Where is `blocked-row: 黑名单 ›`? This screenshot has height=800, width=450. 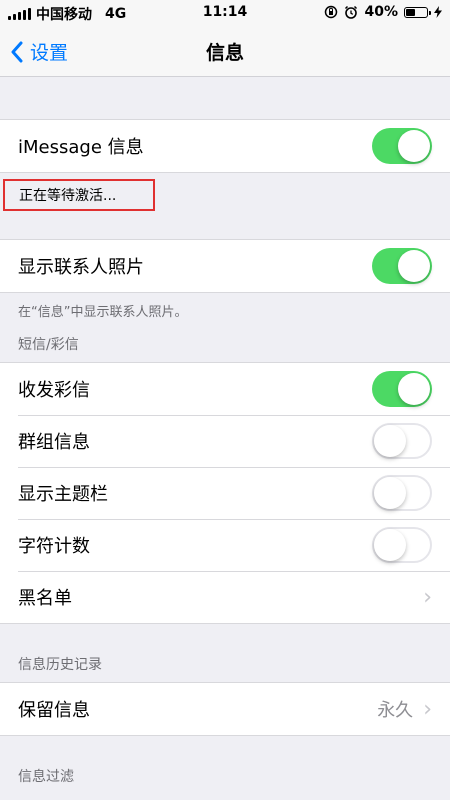
blocked-row: 黑名单 › is located at coordinates (225, 597).